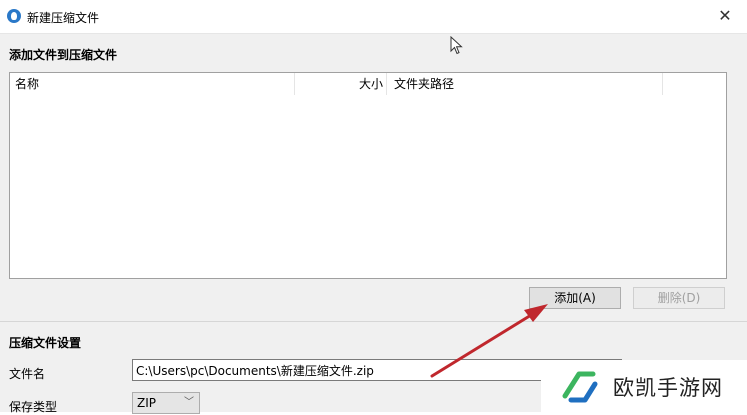  I want to click on annotation-arrow-icon, so click(489, 341).